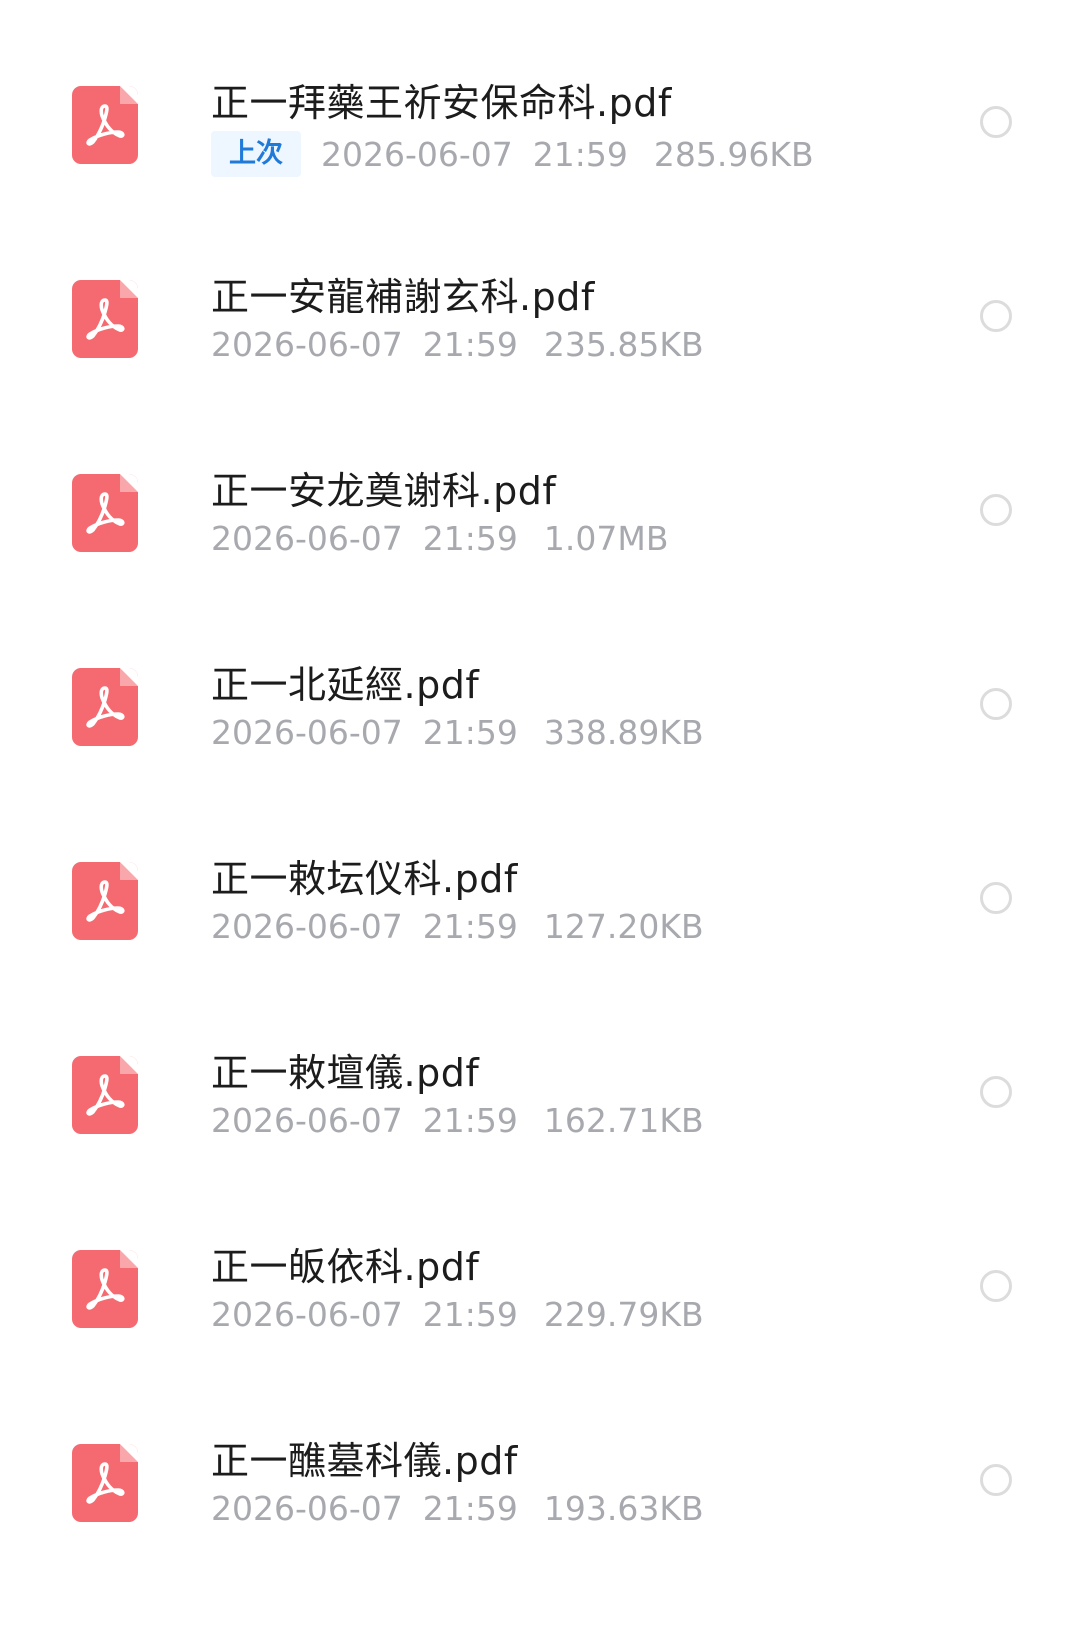  What do you see at coordinates (537, 1479) in the screenshot?
I see `file-row: 正一醮墓科儀.pdf 2026-06-07 21:59 193.63KB` at bounding box center [537, 1479].